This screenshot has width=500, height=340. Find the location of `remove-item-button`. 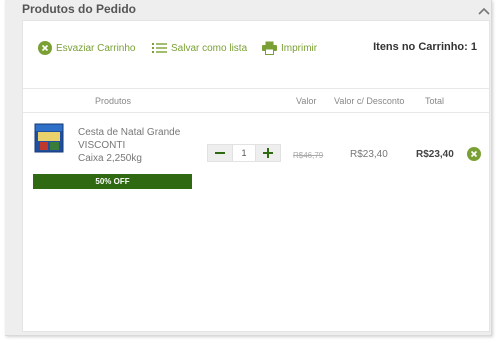

remove-item-button is located at coordinates (474, 154).